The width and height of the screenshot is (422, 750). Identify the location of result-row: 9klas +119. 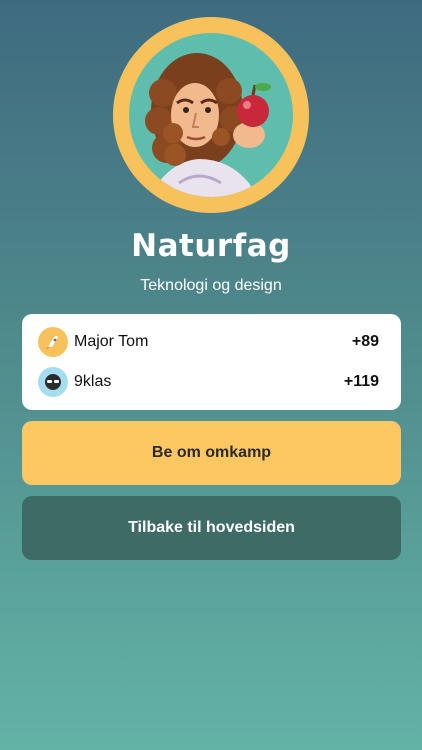
(211, 382).